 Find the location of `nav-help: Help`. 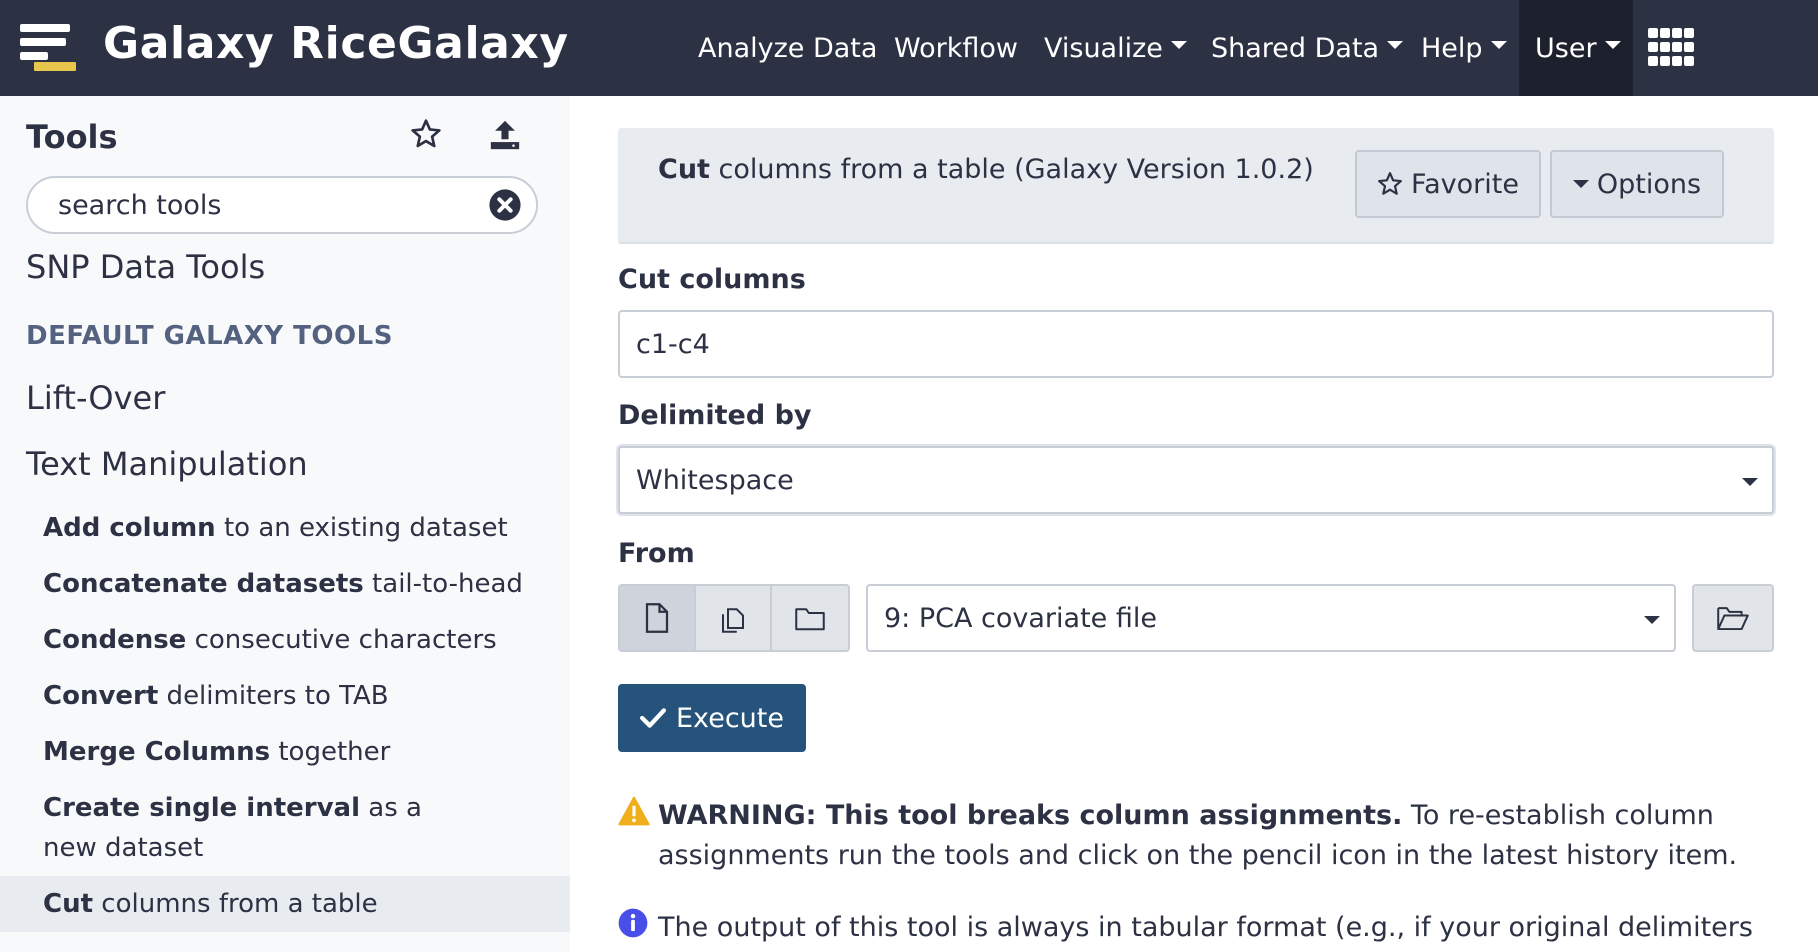

nav-help: Help is located at coordinates (1464, 48).